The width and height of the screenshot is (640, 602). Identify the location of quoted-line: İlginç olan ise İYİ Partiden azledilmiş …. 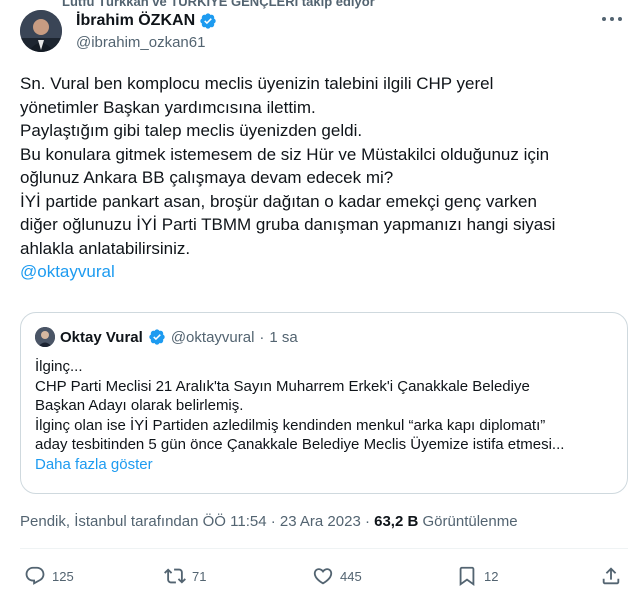
(290, 425).